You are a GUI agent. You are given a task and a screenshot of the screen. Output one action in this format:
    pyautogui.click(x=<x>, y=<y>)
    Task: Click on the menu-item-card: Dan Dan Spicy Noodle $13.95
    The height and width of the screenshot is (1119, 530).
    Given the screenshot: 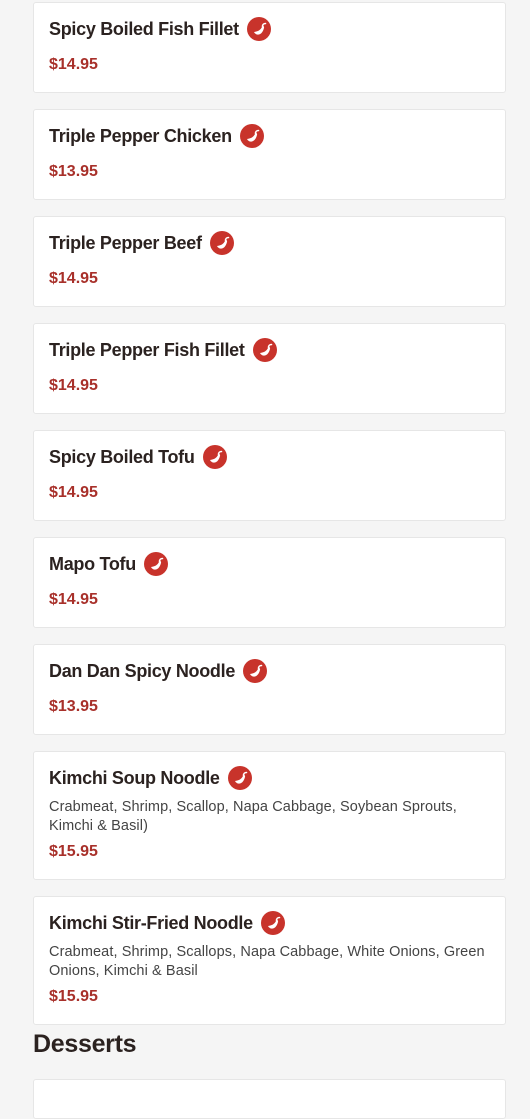 What is the action you would take?
    pyautogui.click(x=269, y=689)
    